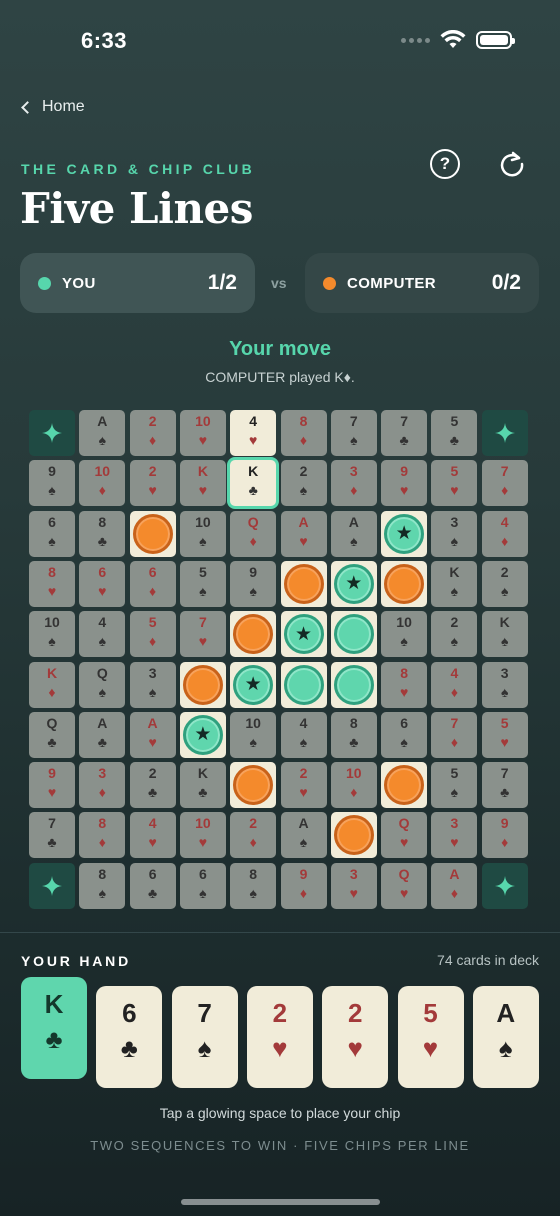 The width and height of the screenshot is (560, 1216). Describe the element at coordinates (152, 583) in the screenshot. I see `board-space: 6 ♦` at that location.